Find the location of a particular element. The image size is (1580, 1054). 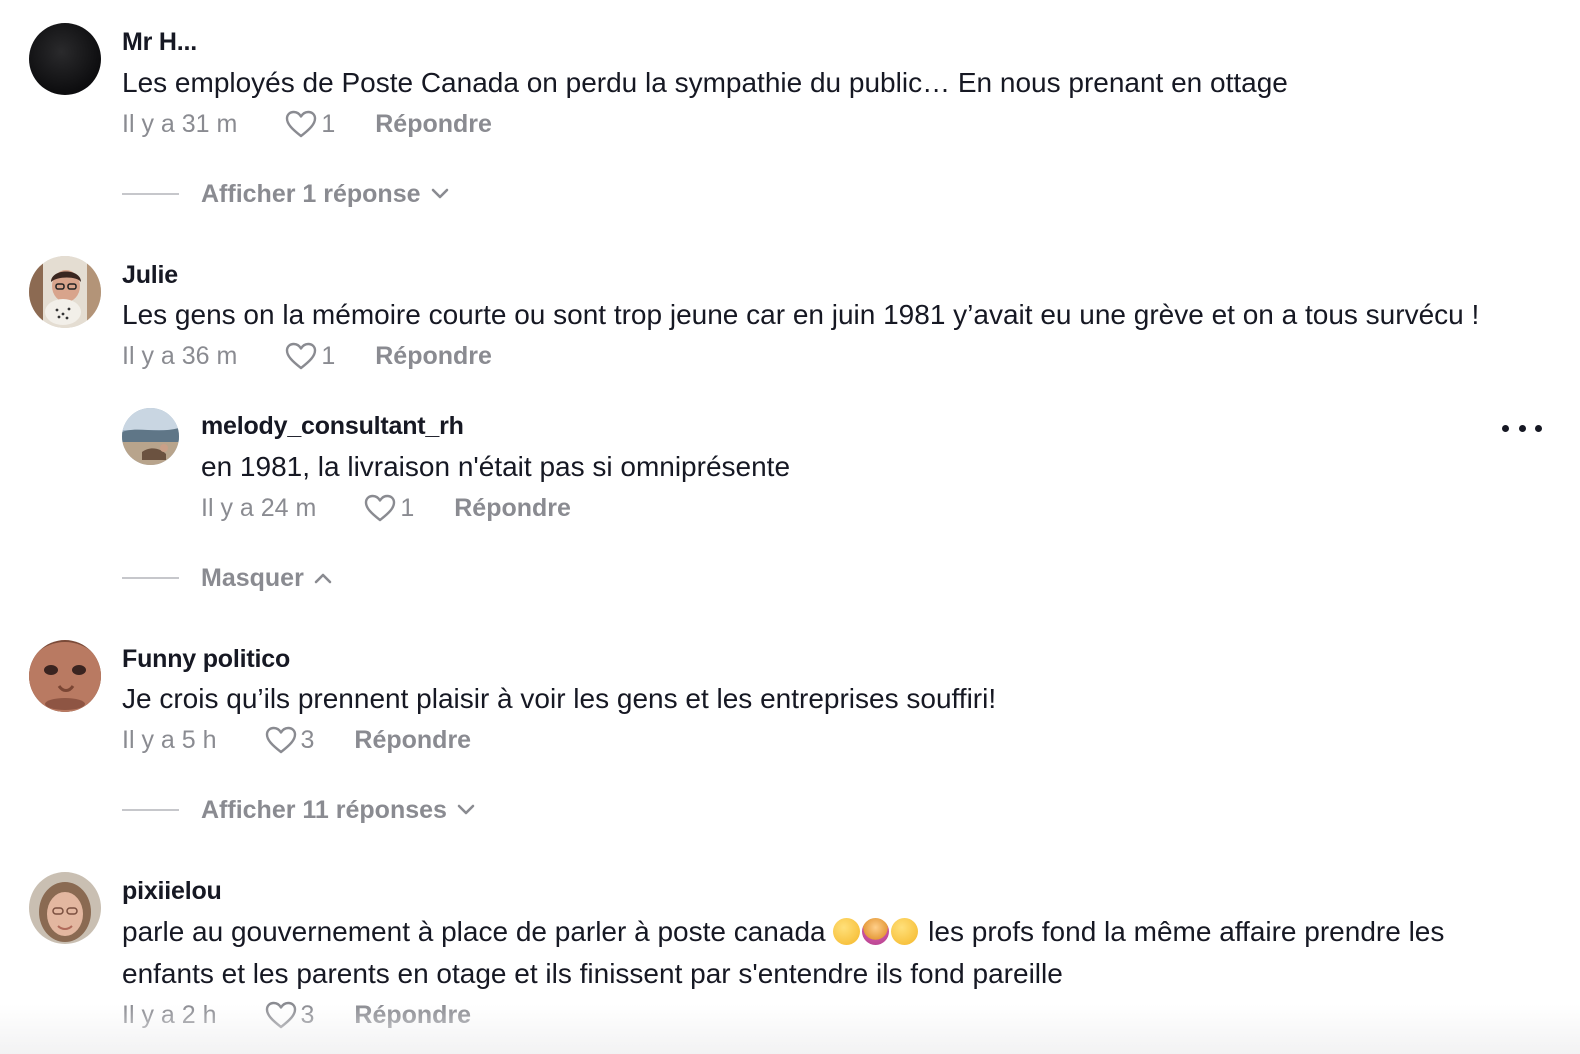

view-replies-label: Afficher 1 réponse is located at coordinates (311, 193).